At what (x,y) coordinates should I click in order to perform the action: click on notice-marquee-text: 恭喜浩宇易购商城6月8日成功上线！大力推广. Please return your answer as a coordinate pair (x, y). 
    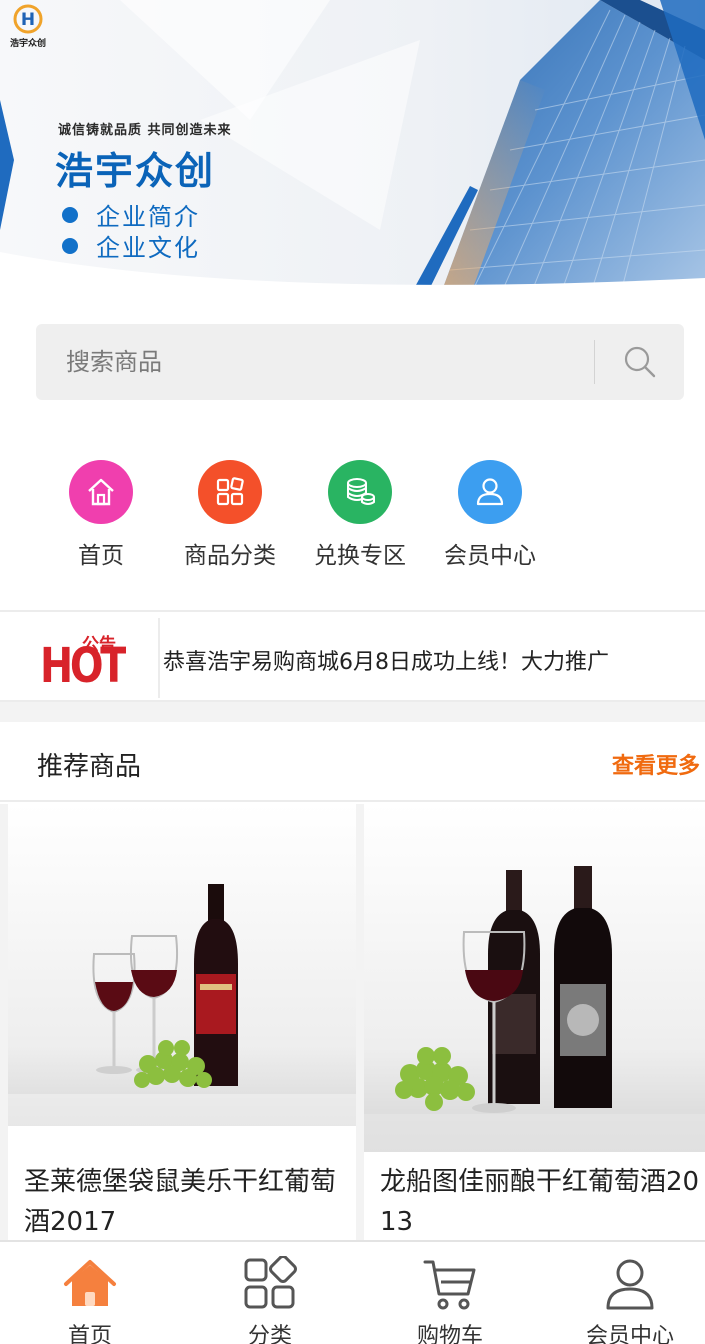
    Looking at the image, I should click on (426, 660).